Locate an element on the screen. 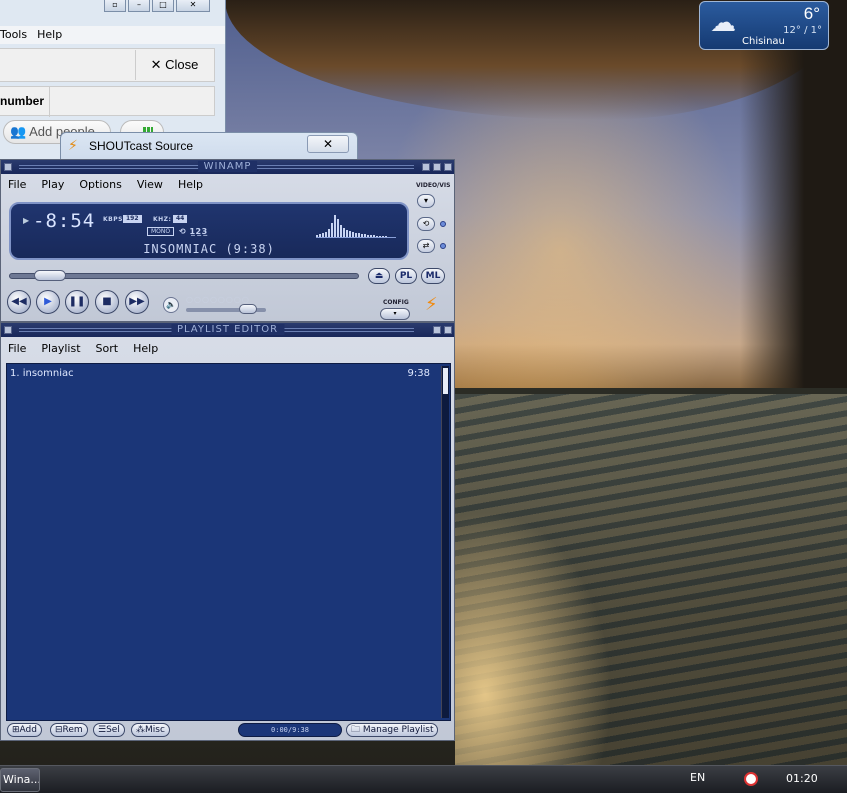 The image size is (847, 793). pause-icon: ❚❚ is located at coordinates (77, 301).